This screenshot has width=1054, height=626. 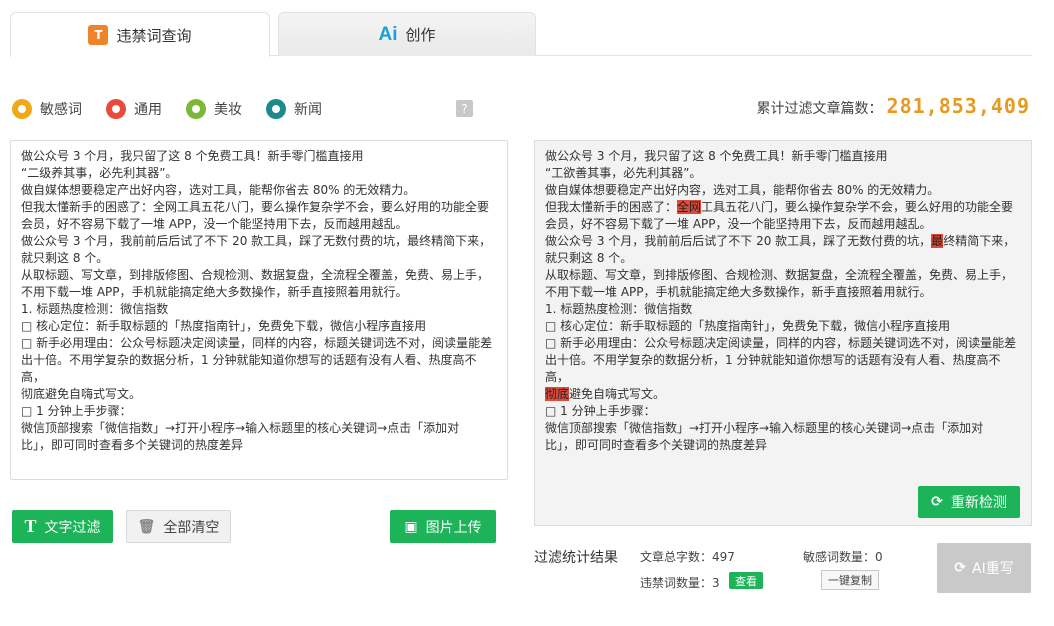 I want to click on recheck-button: ⟳ 重新检测, so click(x=969, y=502).